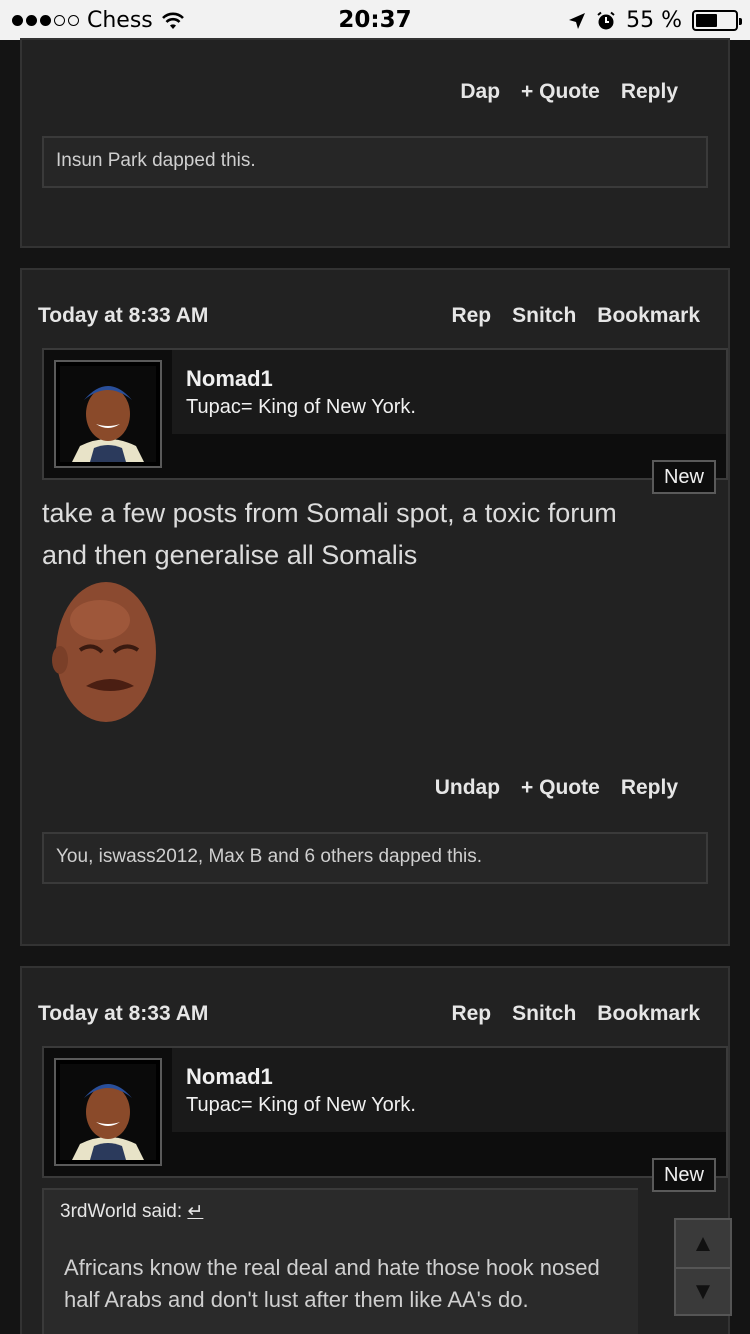  I want to click on alarm-clock-icon, so click(606, 20).